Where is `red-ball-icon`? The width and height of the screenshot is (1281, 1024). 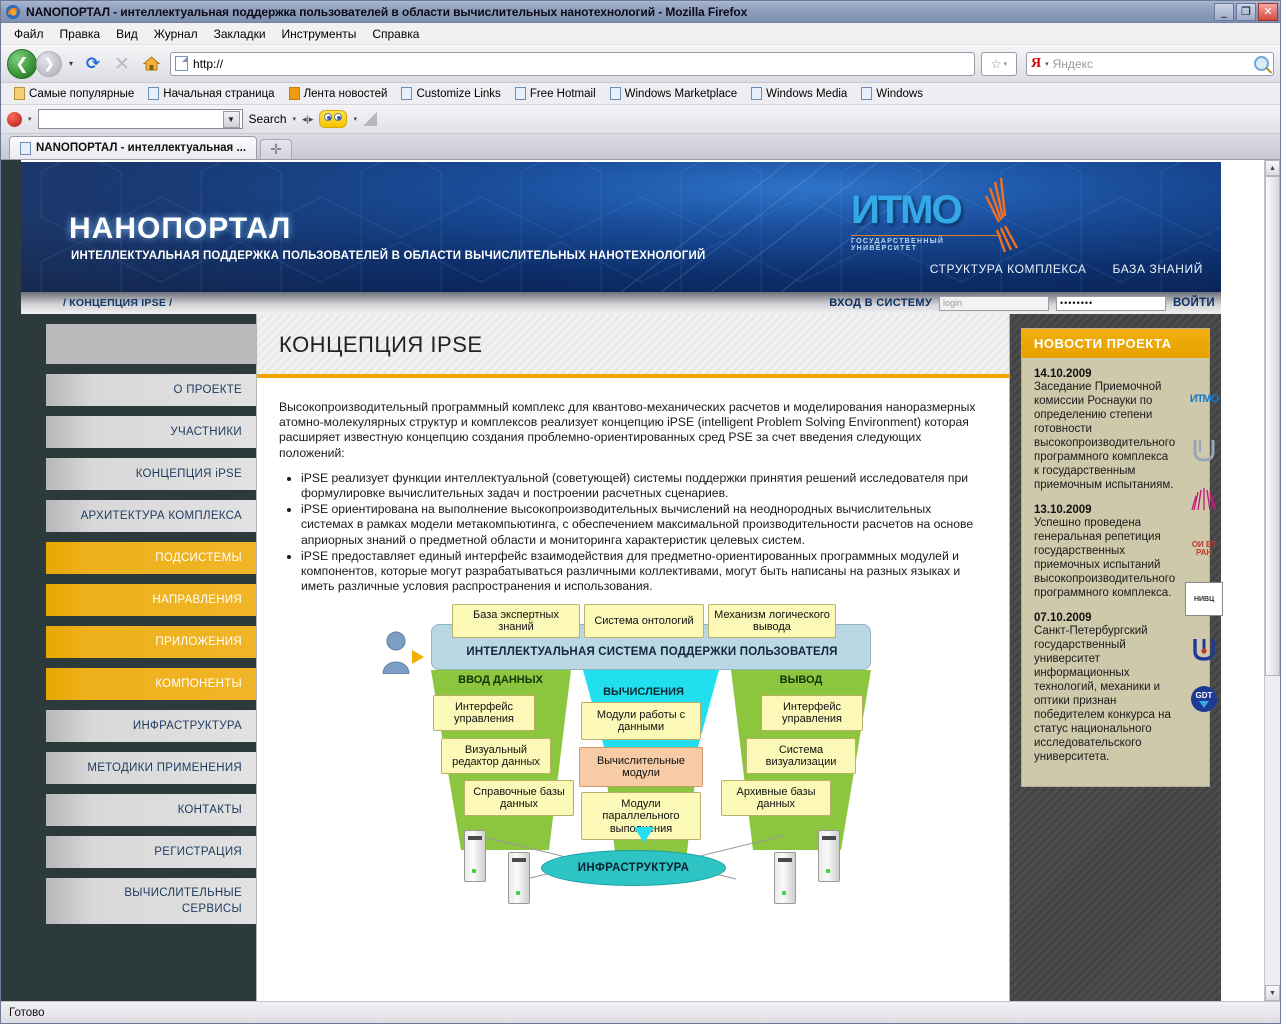
red-ball-icon is located at coordinates (14, 119).